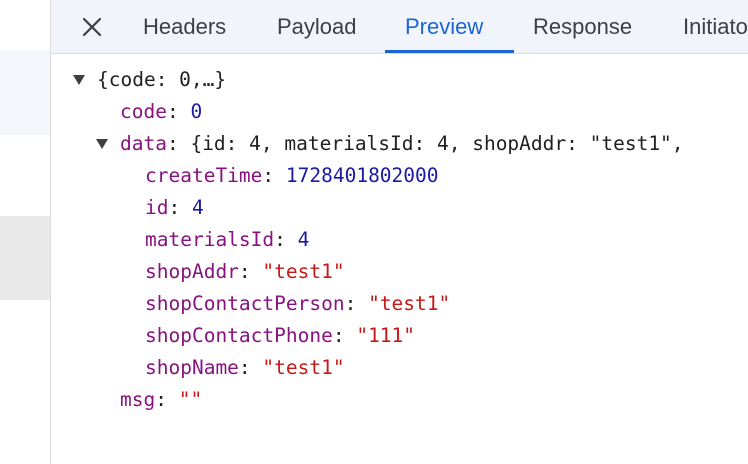  What do you see at coordinates (582, 27) in the screenshot?
I see `tab-response: Response` at bounding box center [582, 27].